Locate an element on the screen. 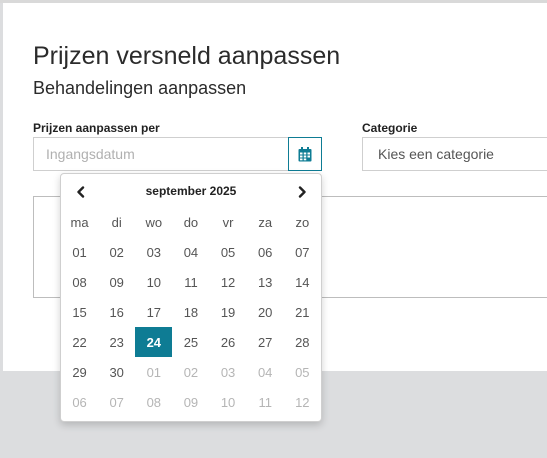  weekday-label: ma is located at coordinates (79, 222).